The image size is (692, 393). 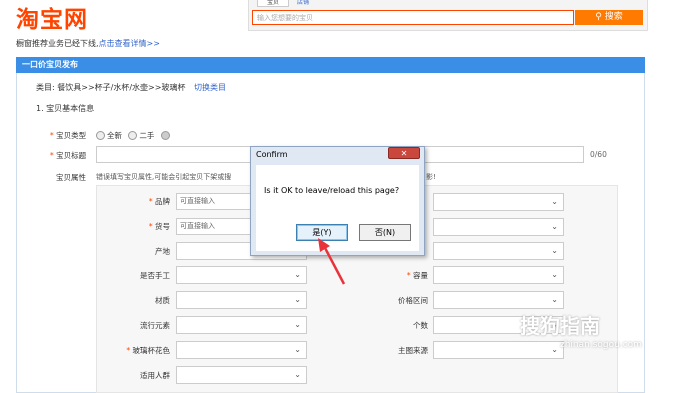 I want to click on attr-label-count: 个数, so click(x=420, y=325).